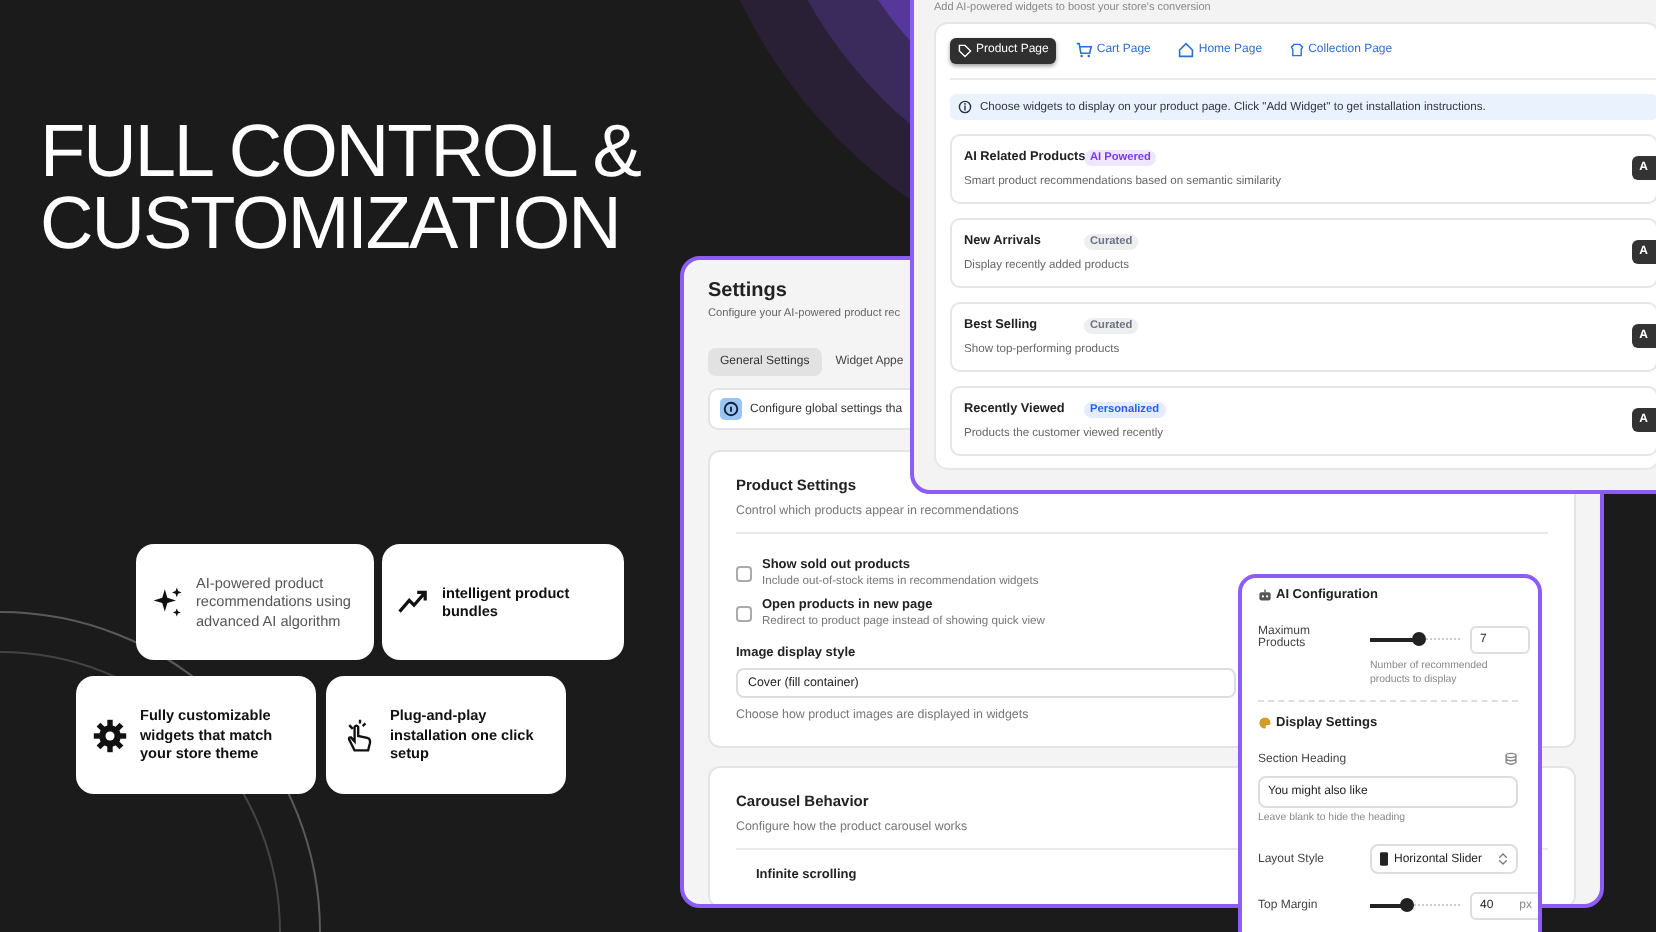 The width and height of the screenshot is (1656, 932). What do you see at coordinates (330, 224) in the screenshot?
I see `headline: CUSTOMIZATION` at bounding box center [330, 224].